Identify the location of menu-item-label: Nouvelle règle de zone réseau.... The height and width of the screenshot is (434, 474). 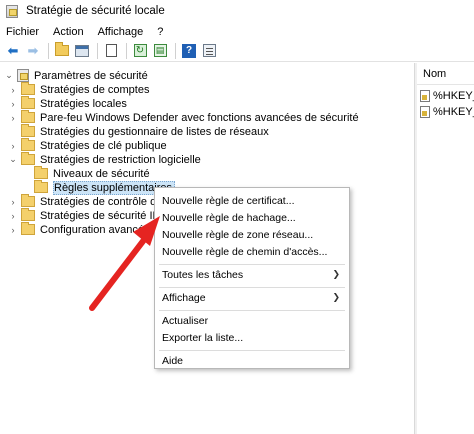
(238, 234).